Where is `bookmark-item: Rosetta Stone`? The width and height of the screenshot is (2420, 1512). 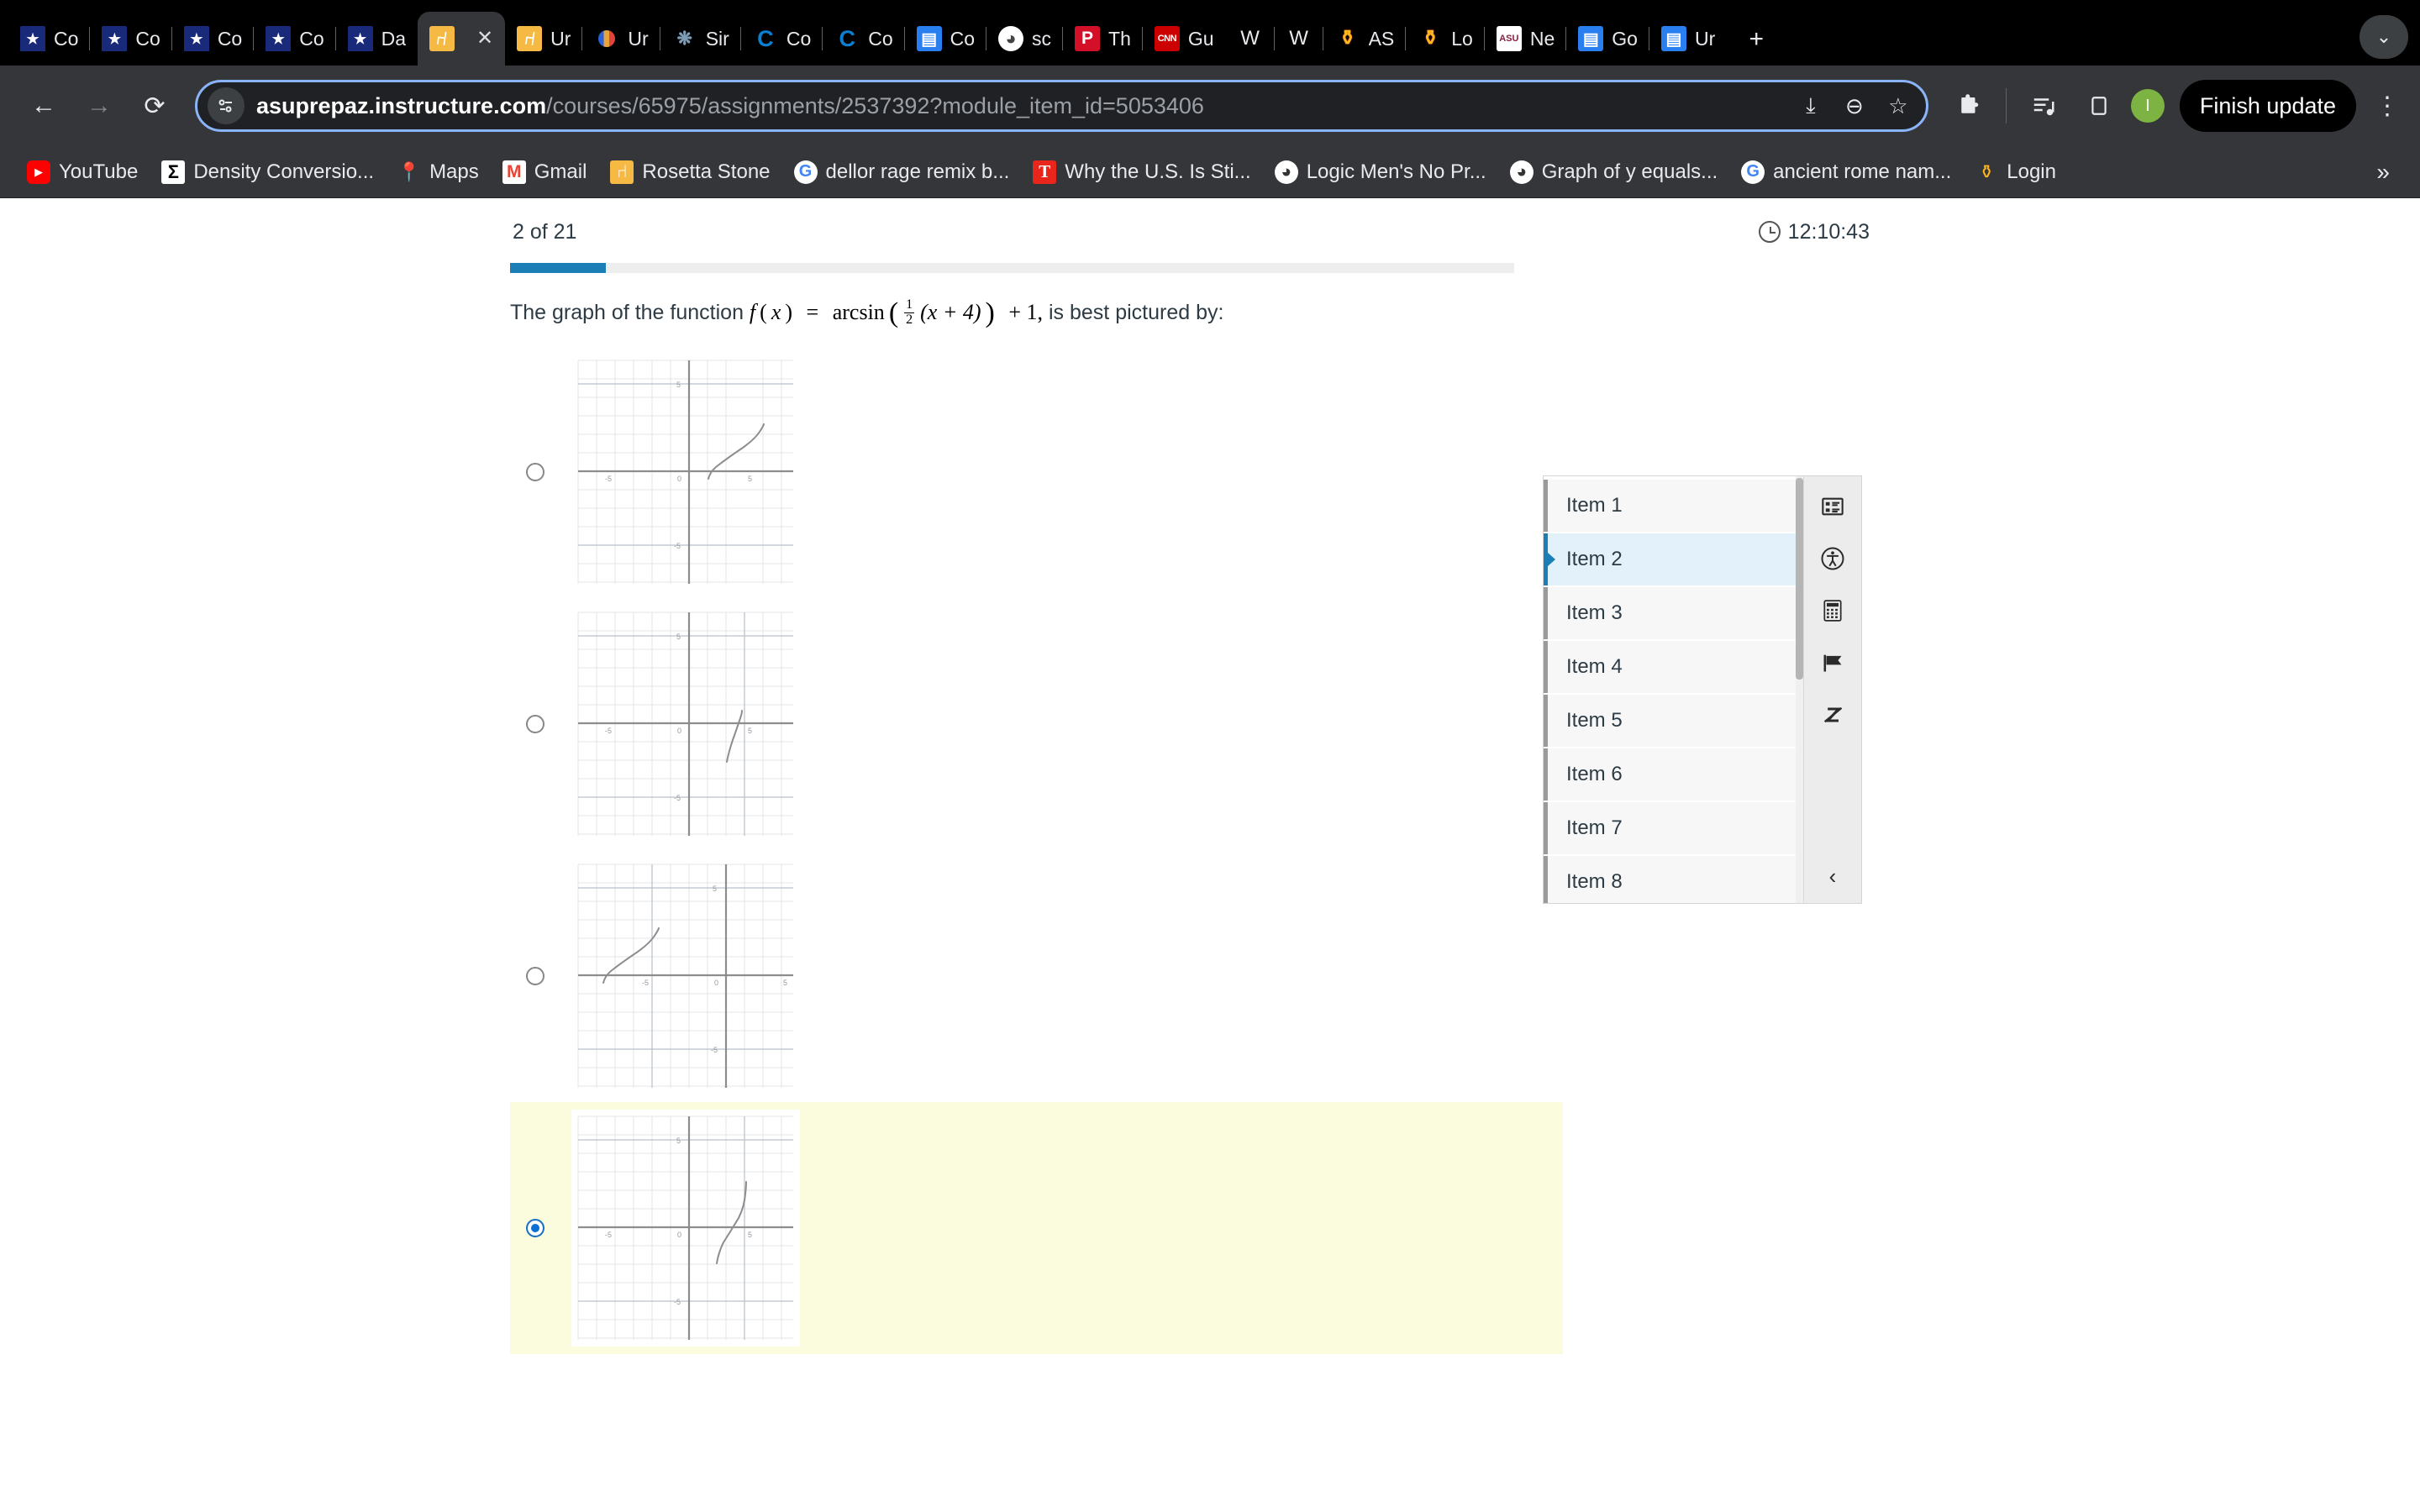
bookmark-item: Rosetta Stone is located at coordinates (690, 172).